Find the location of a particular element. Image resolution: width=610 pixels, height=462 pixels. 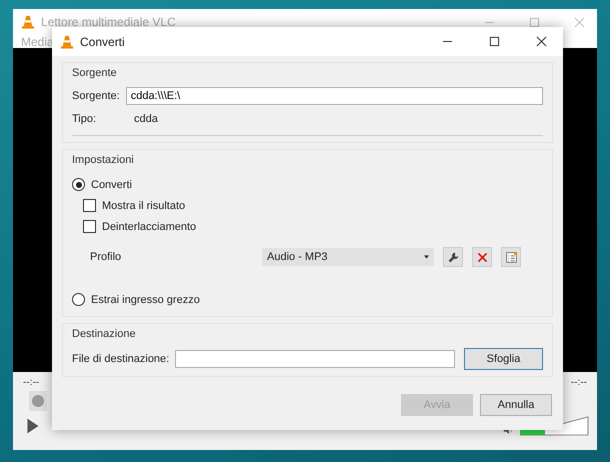

profile-dropdown: Audio - MP3 is located at coordinates (348, 257).